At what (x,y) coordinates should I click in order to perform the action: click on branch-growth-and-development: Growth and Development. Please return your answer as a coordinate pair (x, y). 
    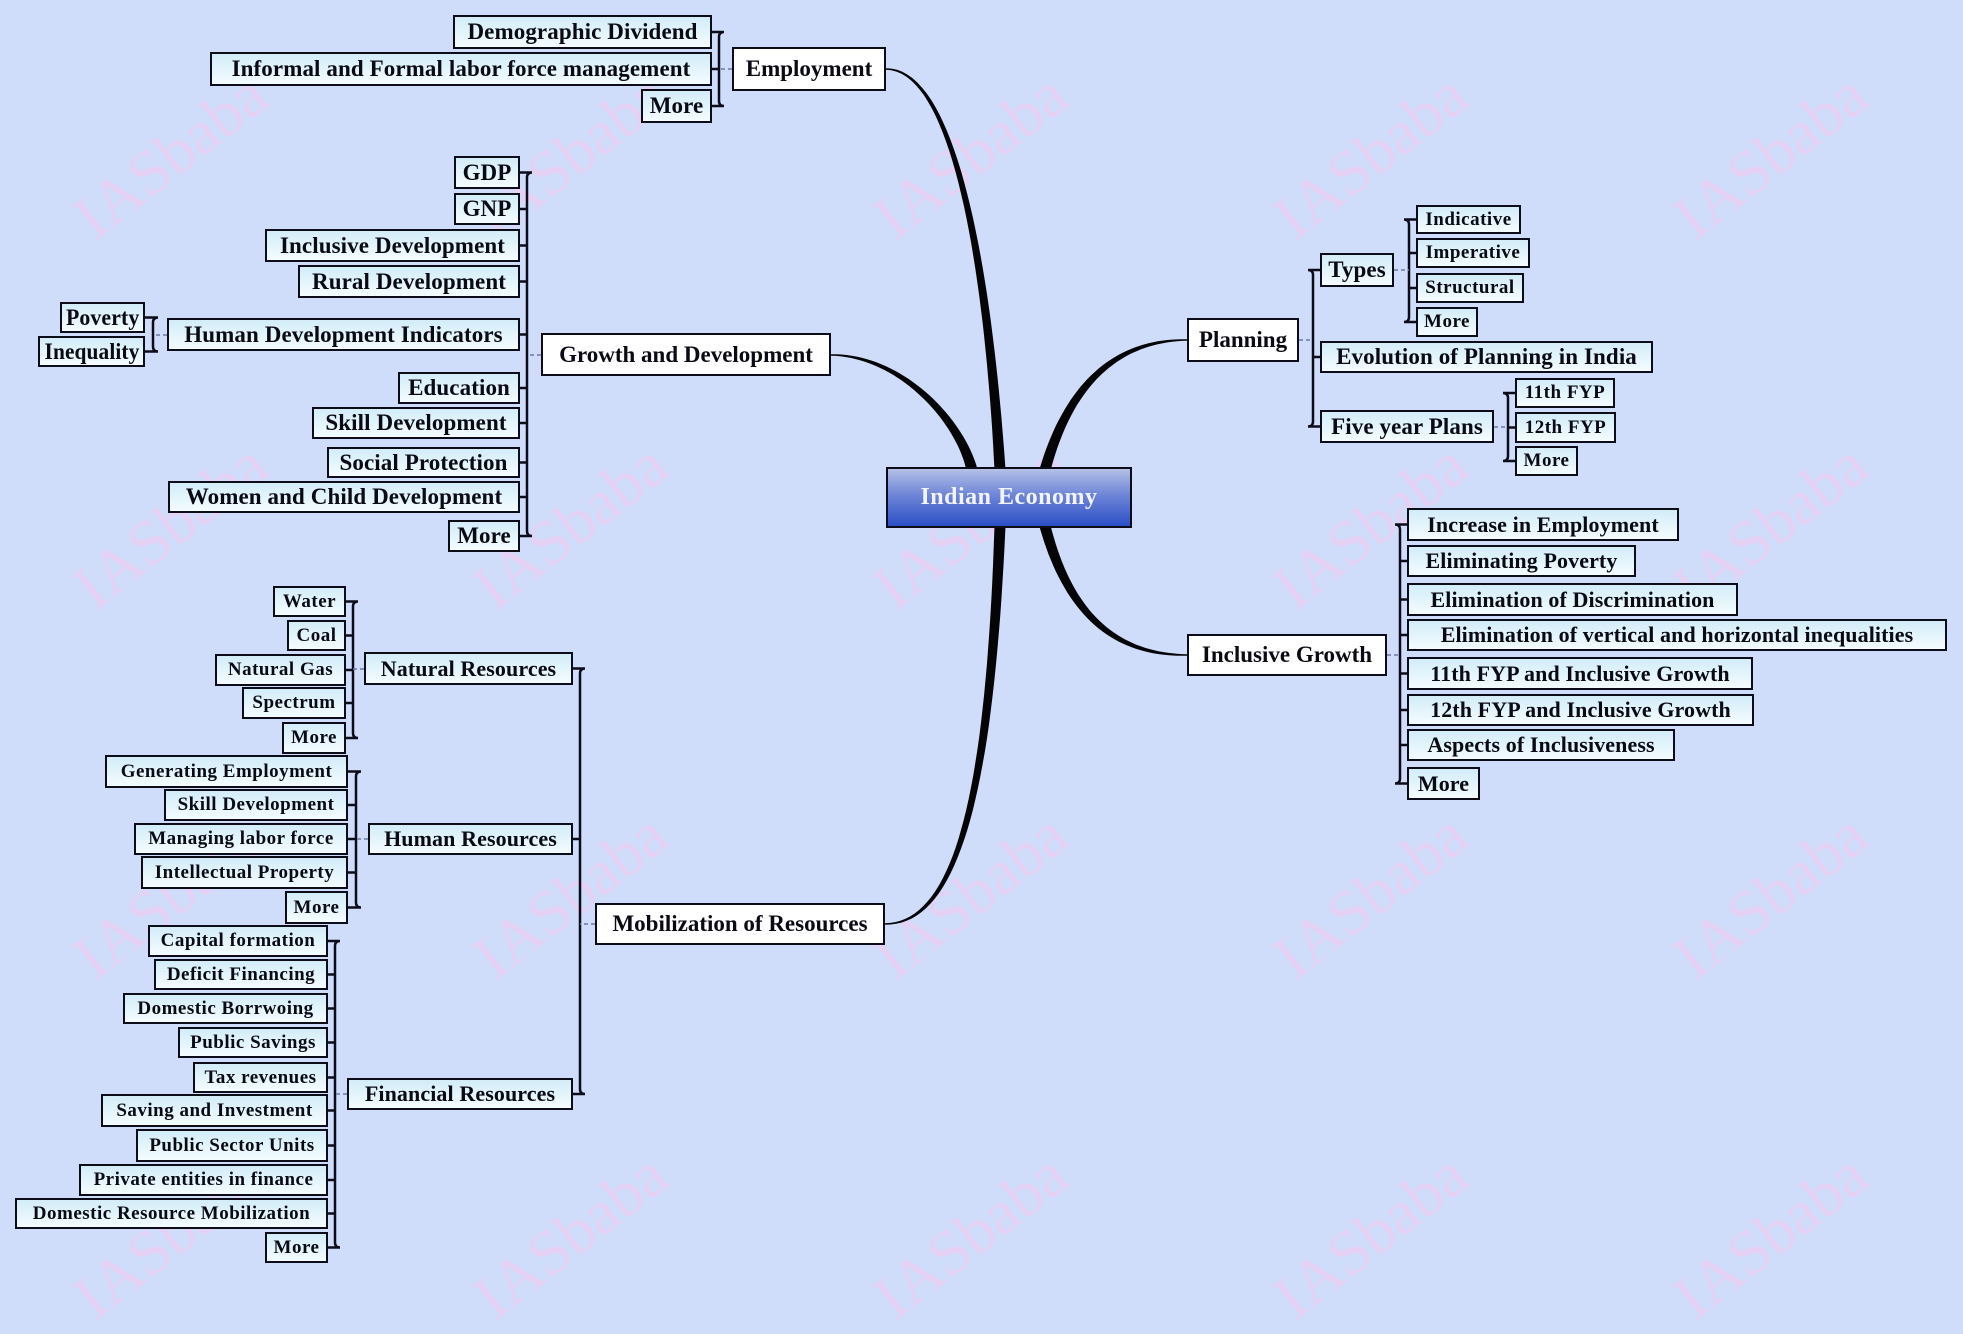
    Looking at the image, I should click on (686, 354).